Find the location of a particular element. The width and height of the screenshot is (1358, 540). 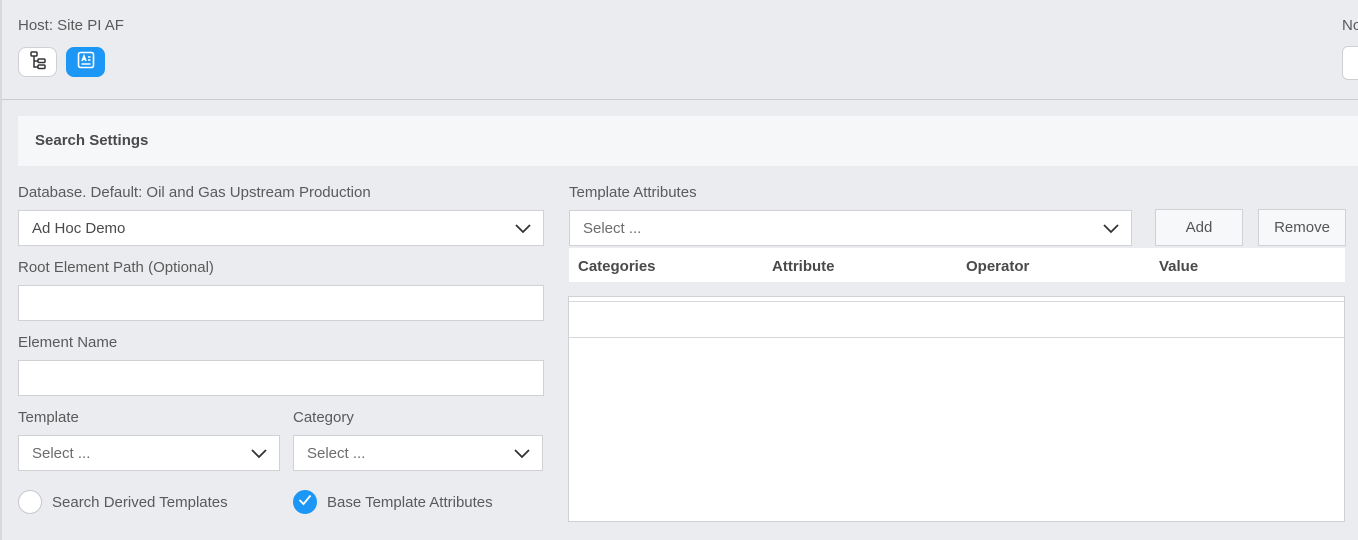

root-path-input is located at coordinates (281, 303).